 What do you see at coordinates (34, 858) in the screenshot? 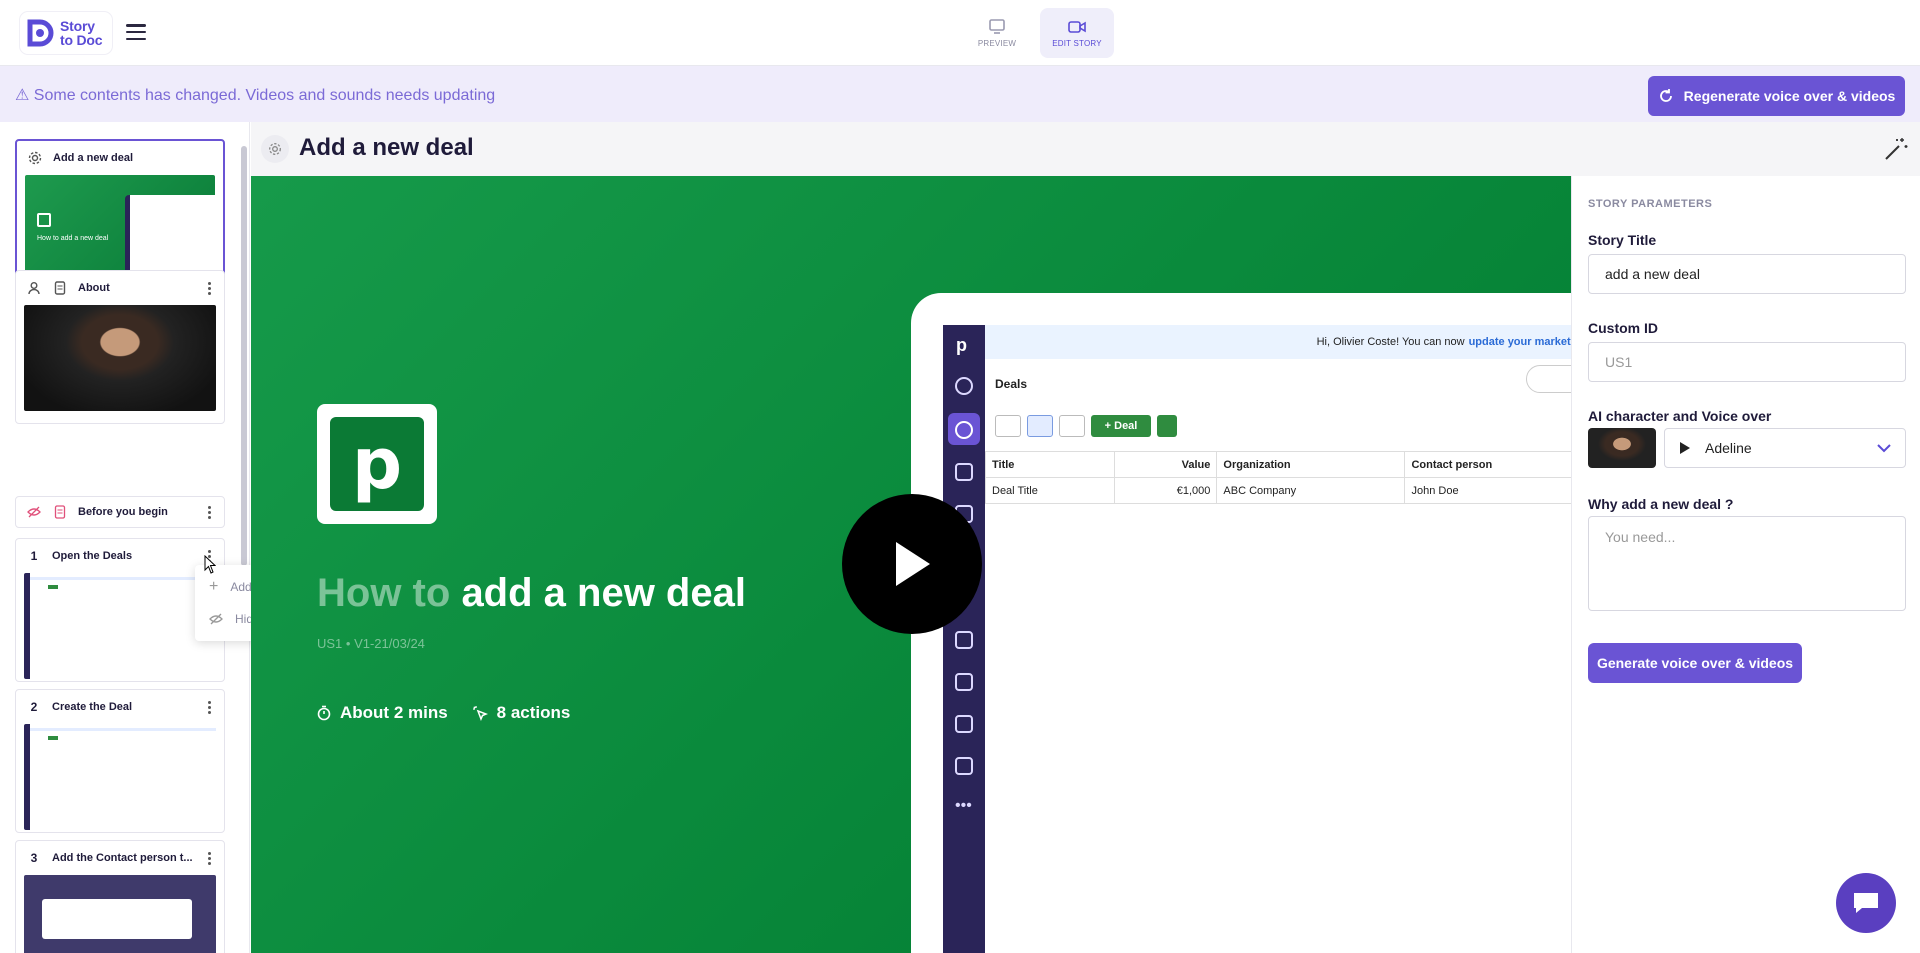
I see `step-number: 3` at bounding box center [34, 858].